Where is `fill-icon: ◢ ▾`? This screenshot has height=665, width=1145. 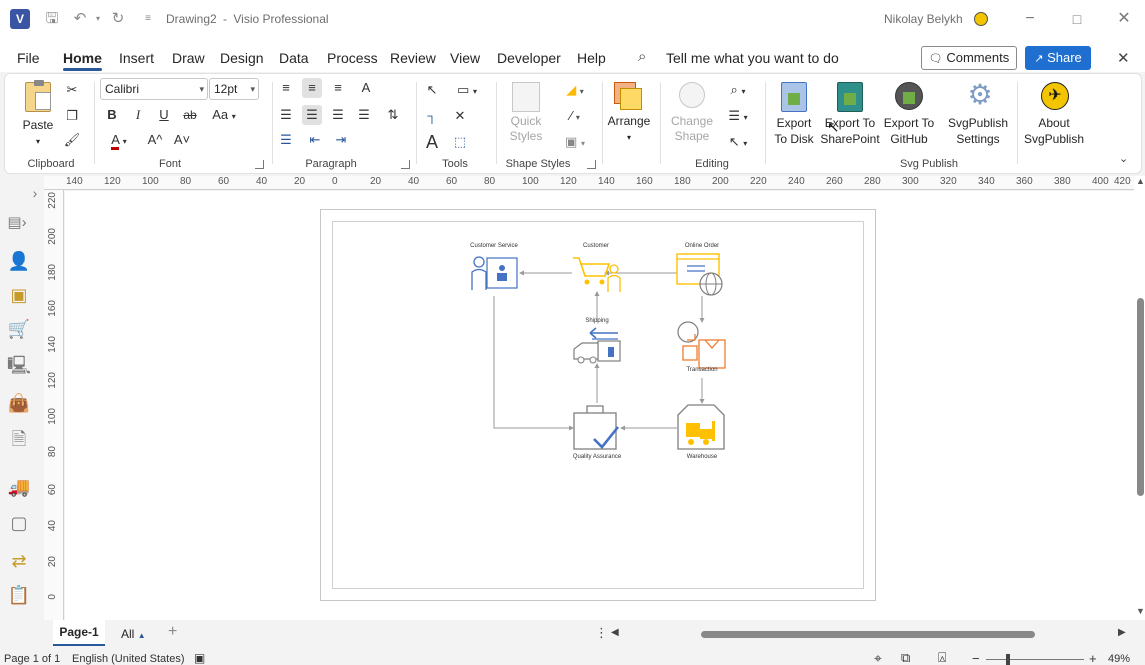 fill-icon: ◢ ▾ is located at coordinates (575, 90).